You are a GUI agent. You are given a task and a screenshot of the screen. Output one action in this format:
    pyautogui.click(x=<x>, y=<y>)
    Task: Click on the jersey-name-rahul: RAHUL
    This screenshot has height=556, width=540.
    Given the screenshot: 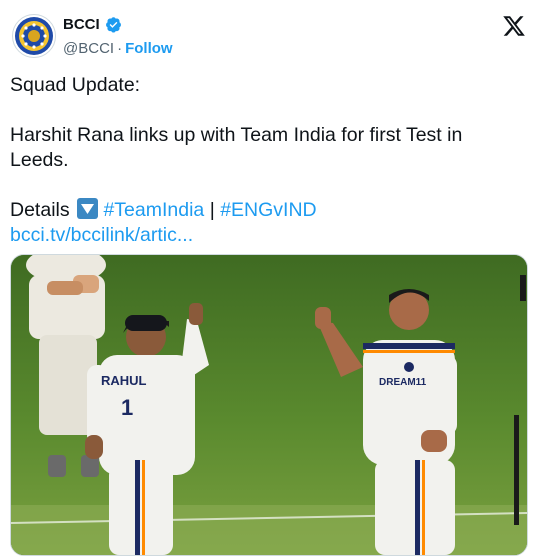 What is the action you would take?
    pyautogui.click(x=124, y=380)
    